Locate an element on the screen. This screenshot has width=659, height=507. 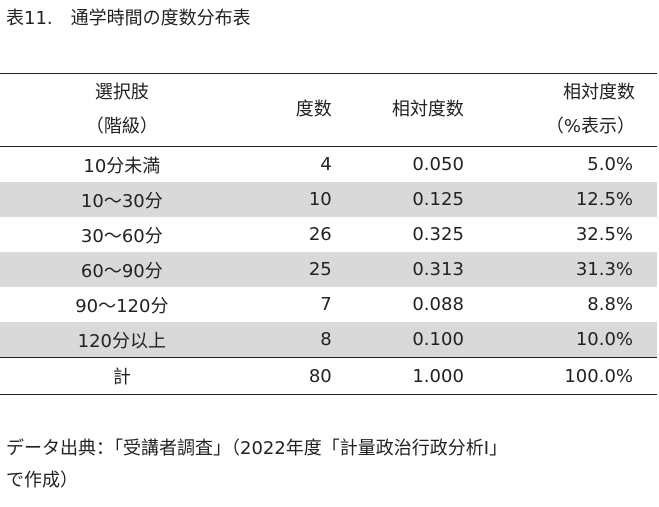
cell-percent: 10.0% is located at coordinates (560, 340).